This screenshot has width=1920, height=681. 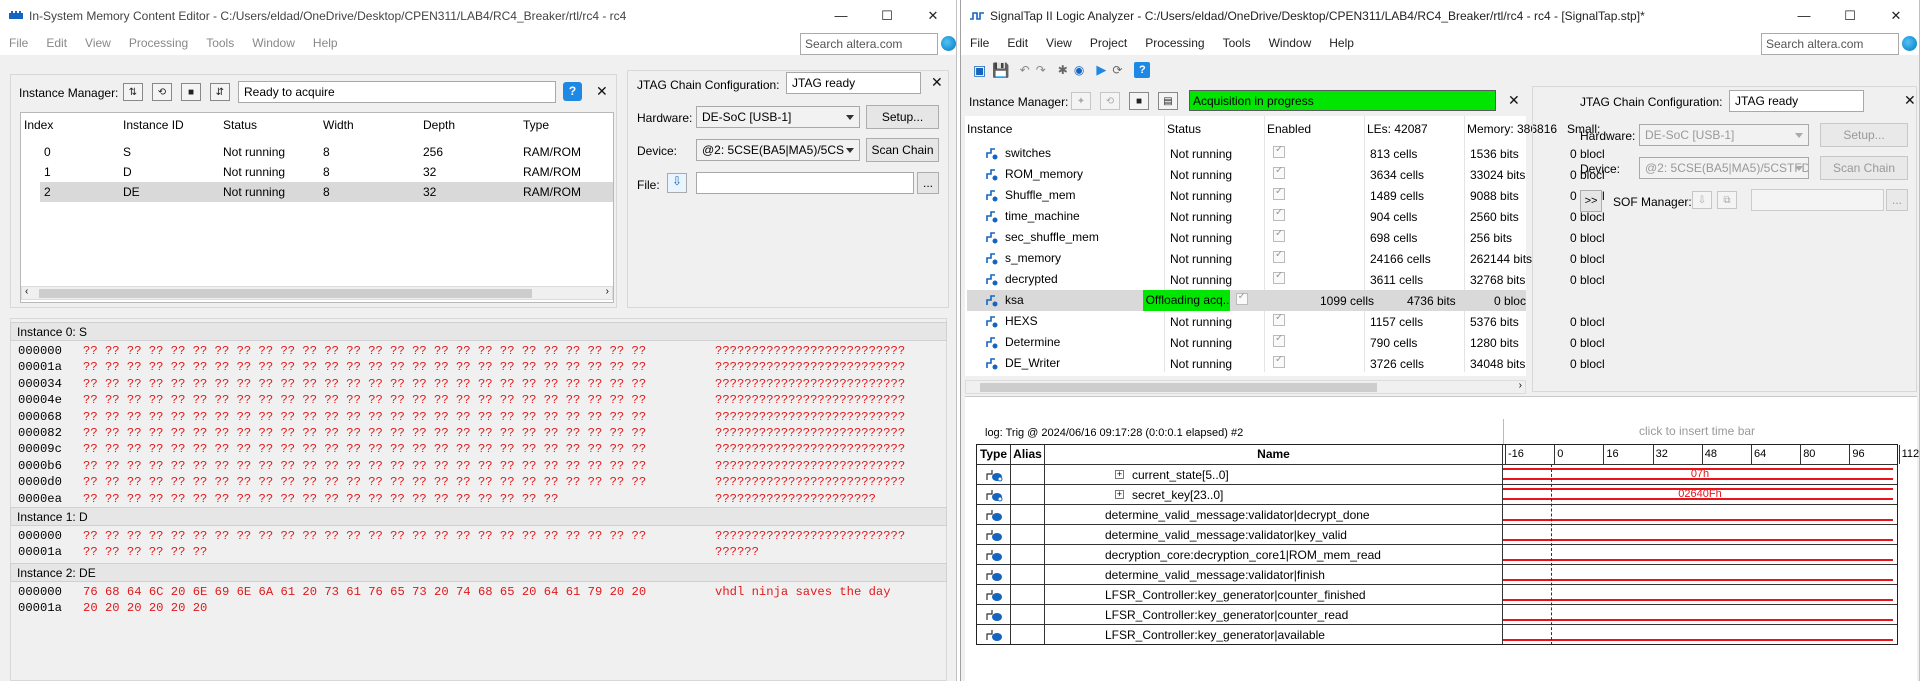 I want to click on close-jtag-icon: ✕, so click(x=1910, y=100).